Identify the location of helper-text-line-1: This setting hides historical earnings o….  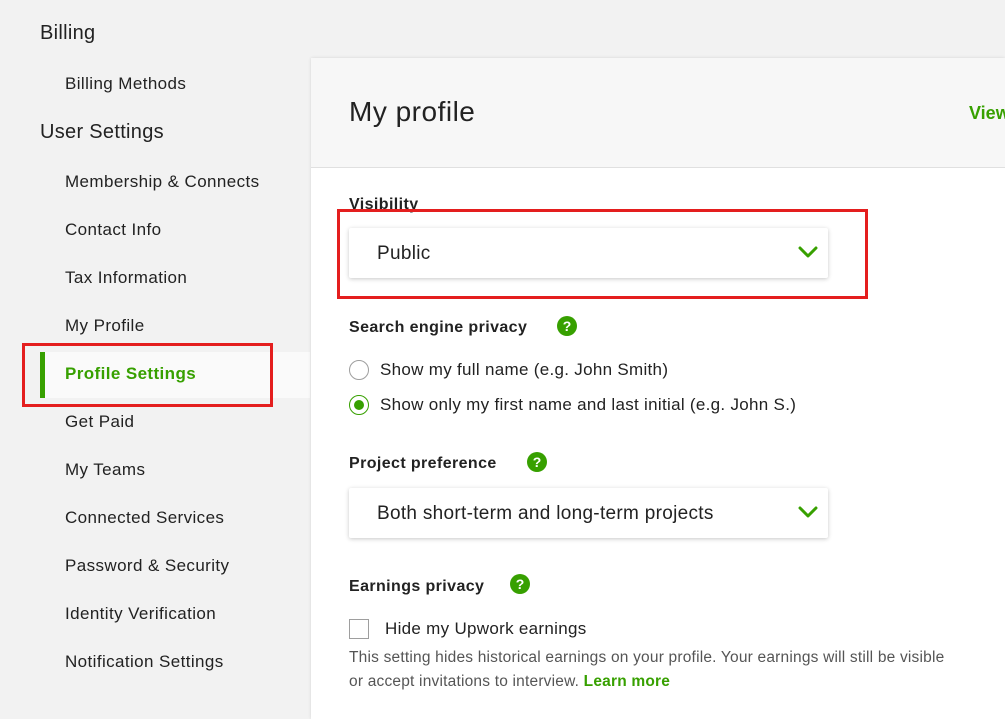
(647, 657).